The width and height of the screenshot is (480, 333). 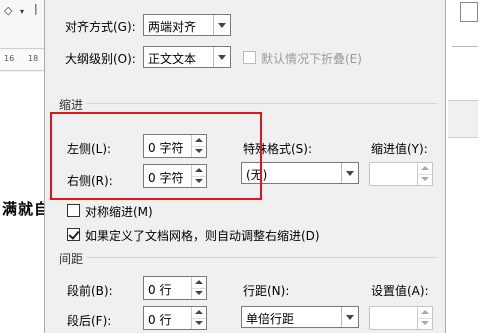 I want to click on outline-level-value: 正文文本, so click(x=172, y=59).